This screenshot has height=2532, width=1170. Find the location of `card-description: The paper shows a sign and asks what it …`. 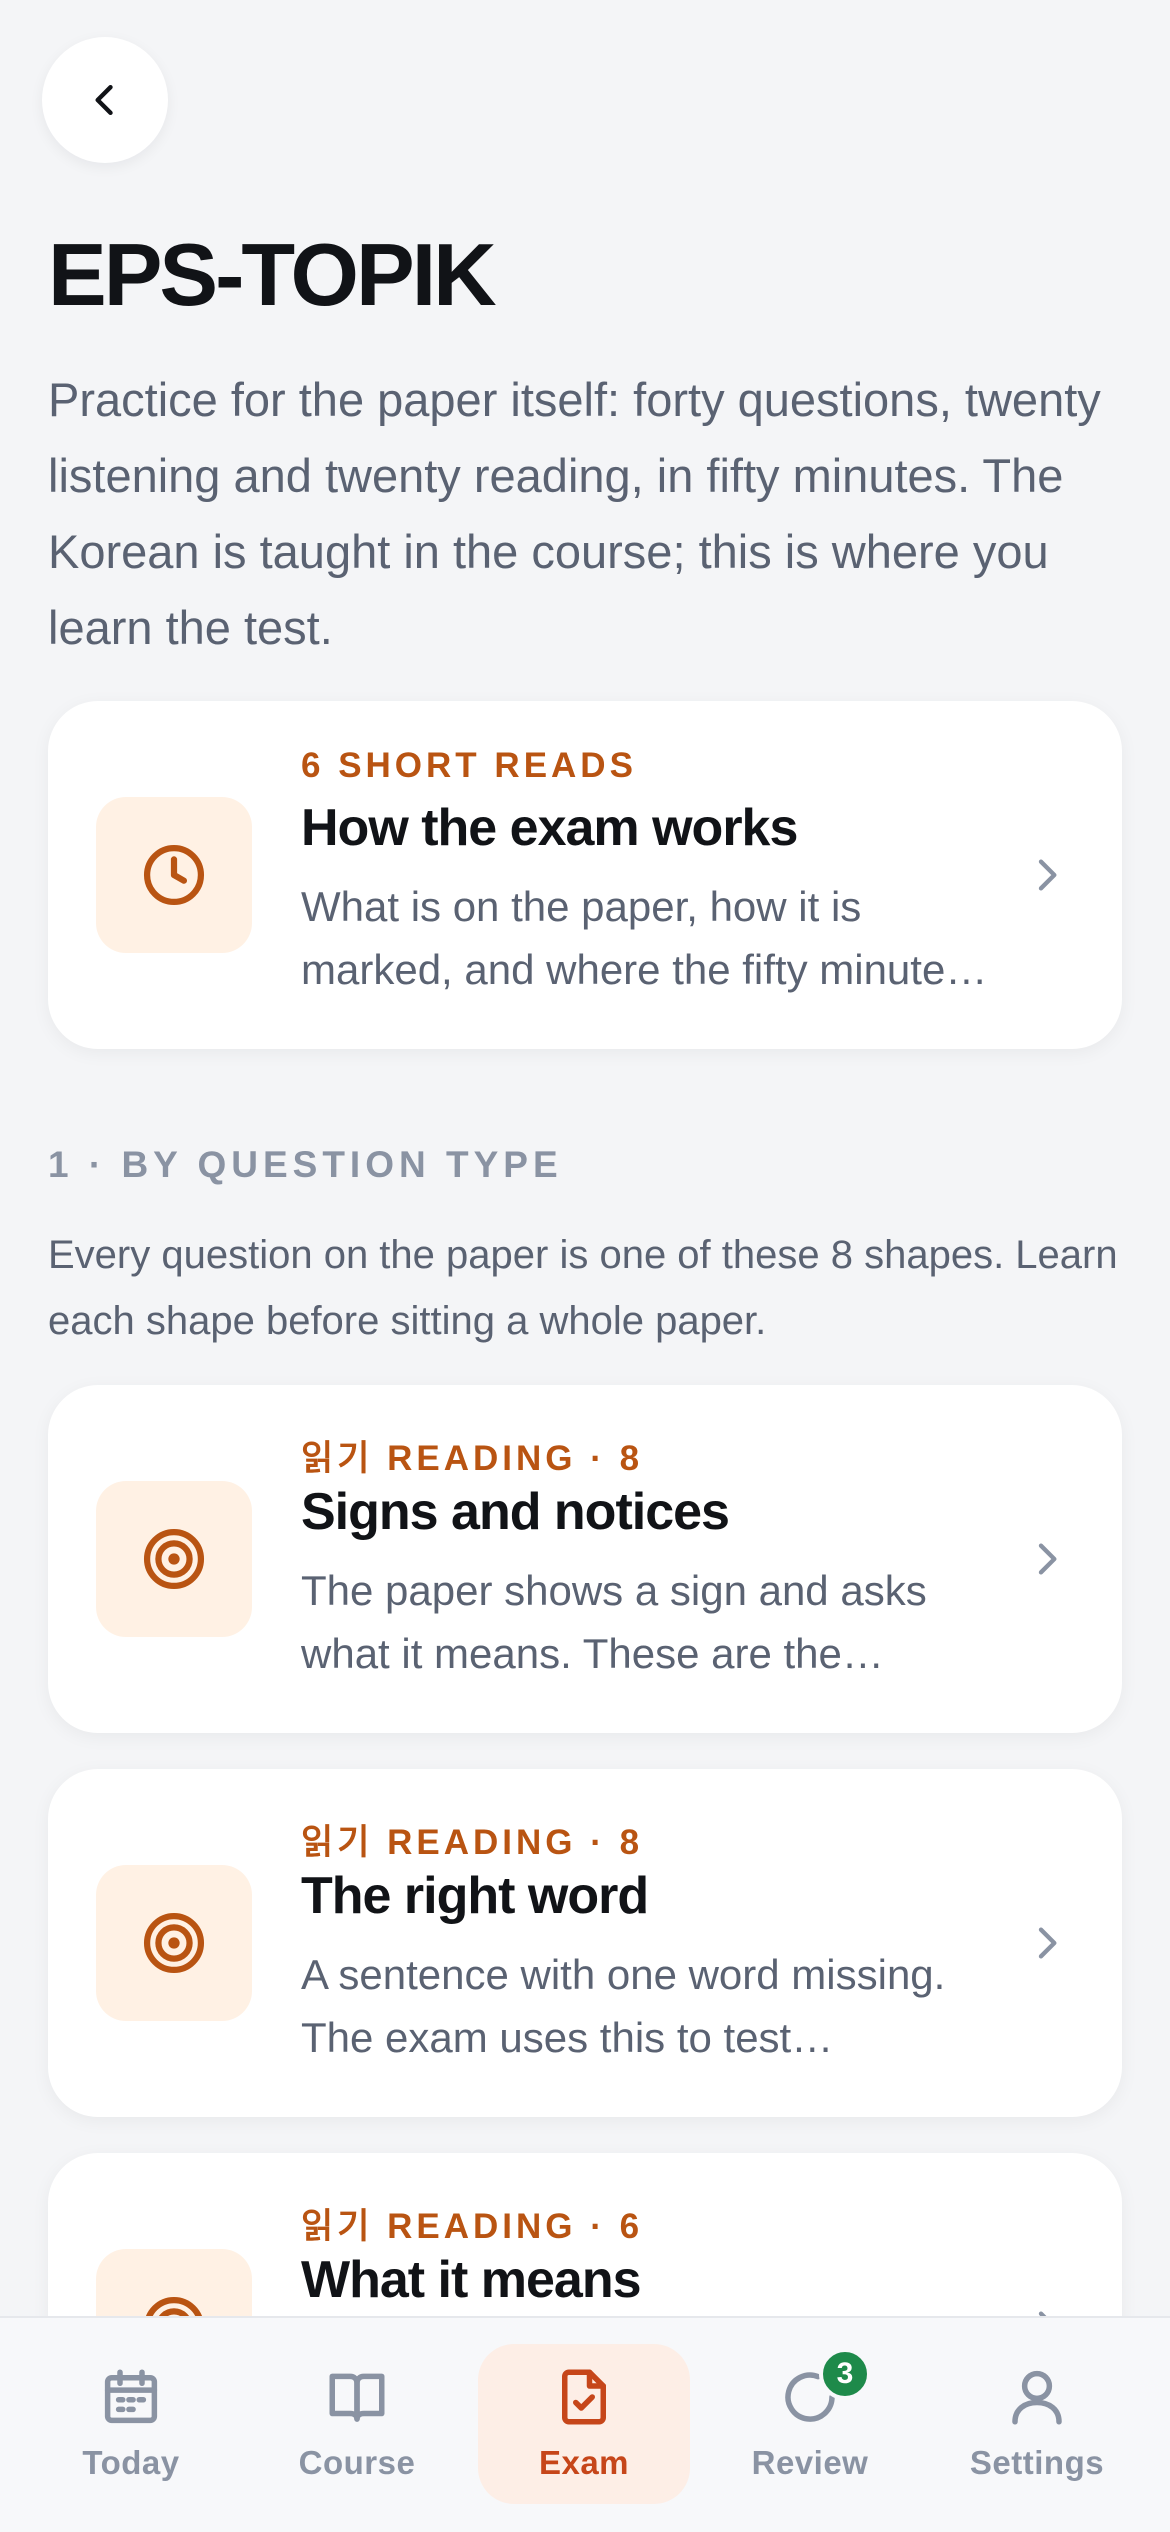

card-description: The paper shows a sign and asks what it … is located at coordinates (614, 1622).